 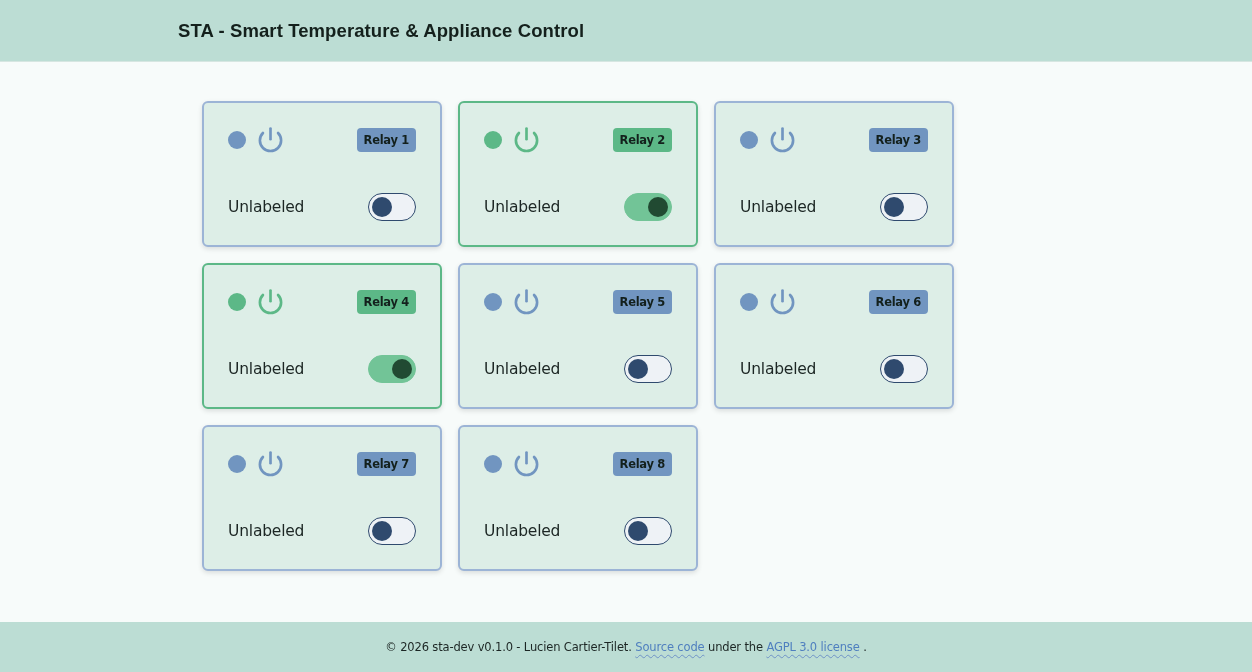 What do you see at coordinates (381, 30) in the screenshot?
I see `app-title: STA - Smart Temperature & Appliance Control` at bounding box center [381, 30].